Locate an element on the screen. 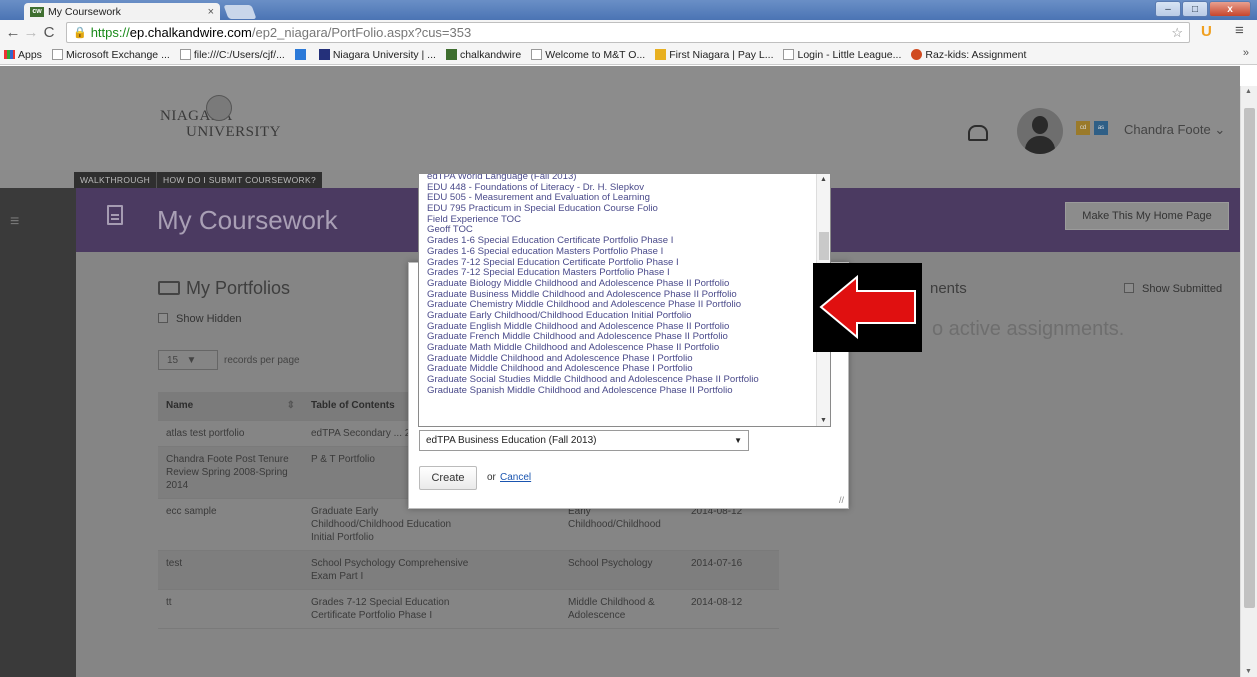 Image resolution: width=1257 pixels, height=677 pixels. niagara-icon is located at coordinates (324, 54).